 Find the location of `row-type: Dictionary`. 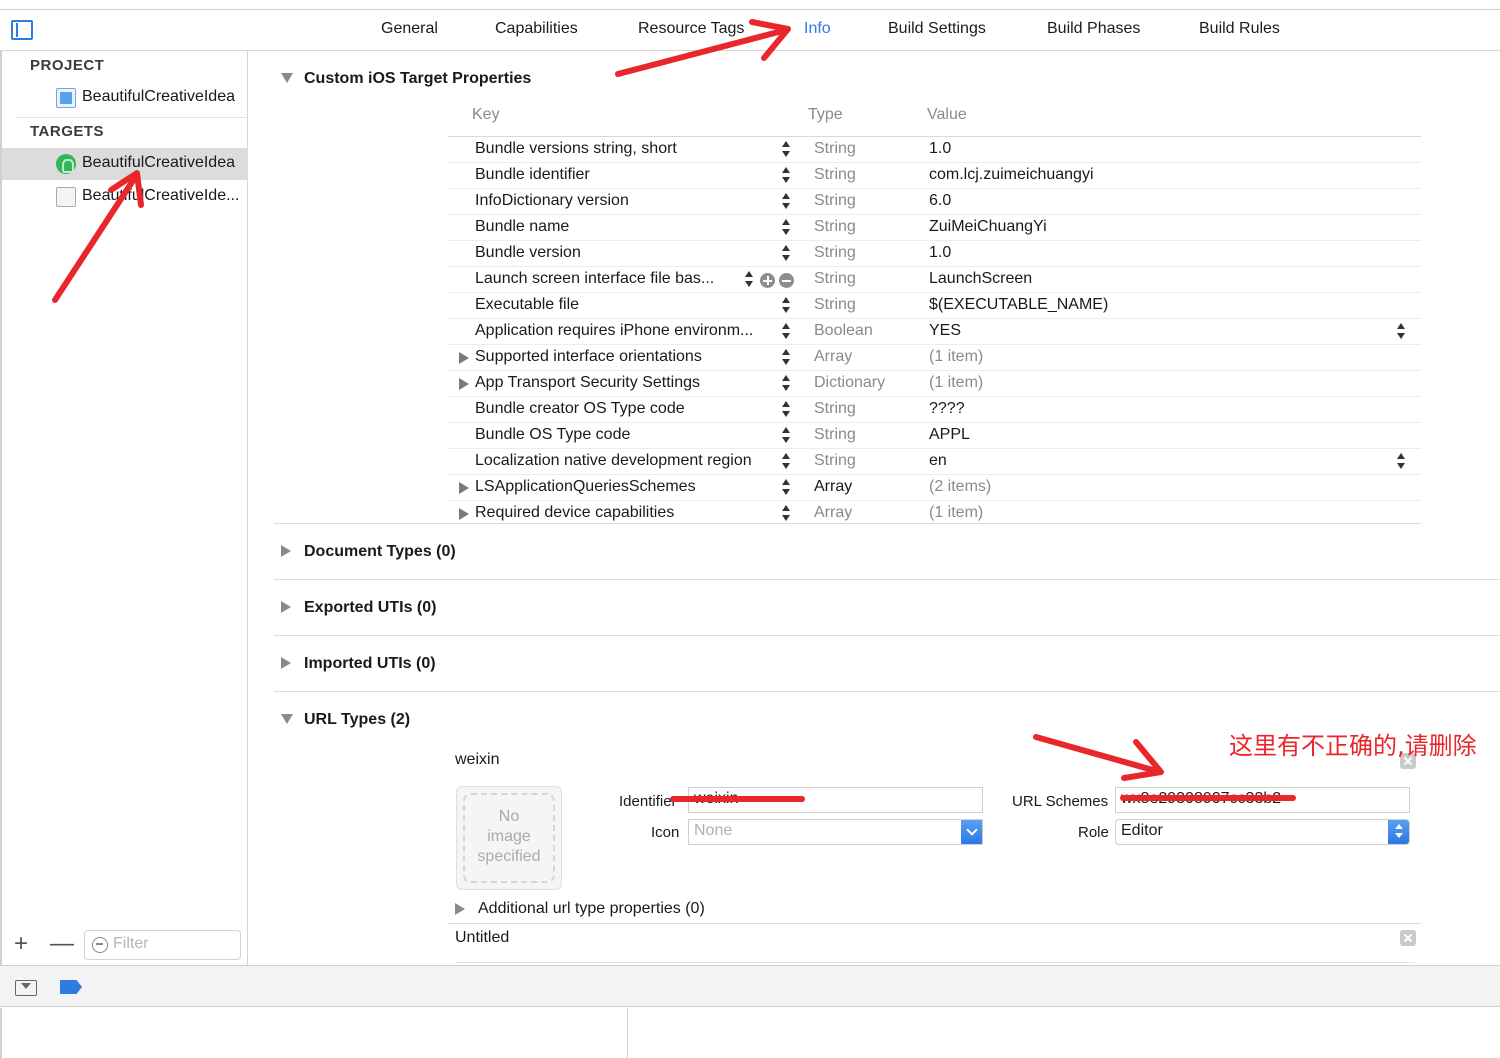

row-type: Dictionary is located at coordinates (849, 383).